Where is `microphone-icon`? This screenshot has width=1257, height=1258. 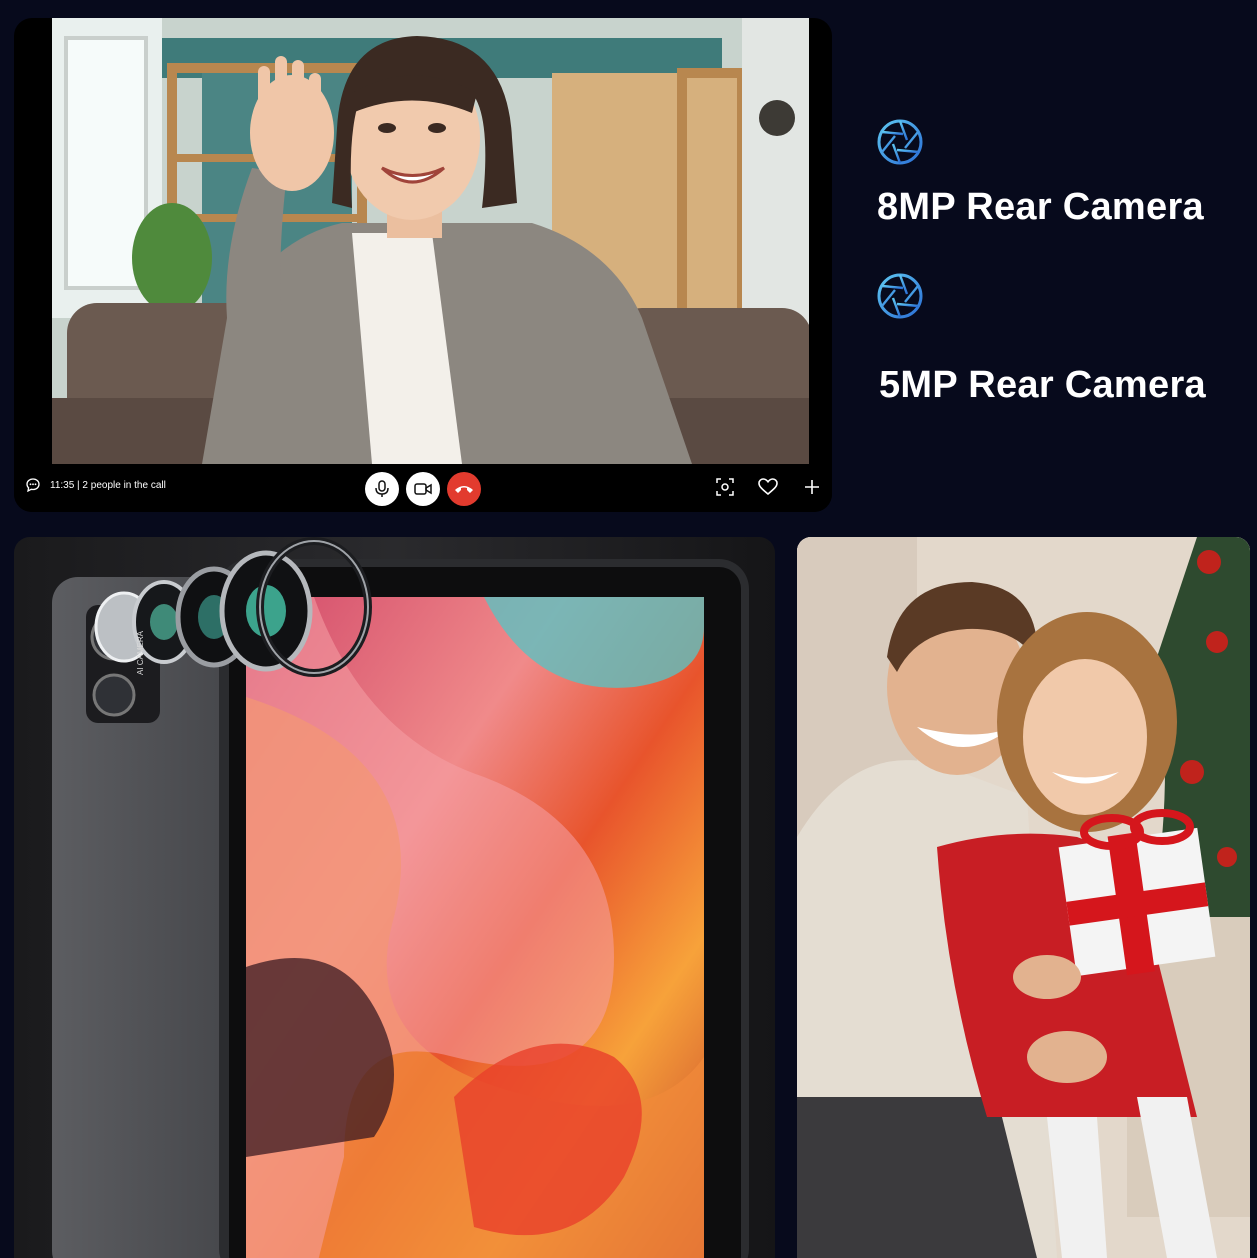 microphone-icon is located at coordinates (382, 488).